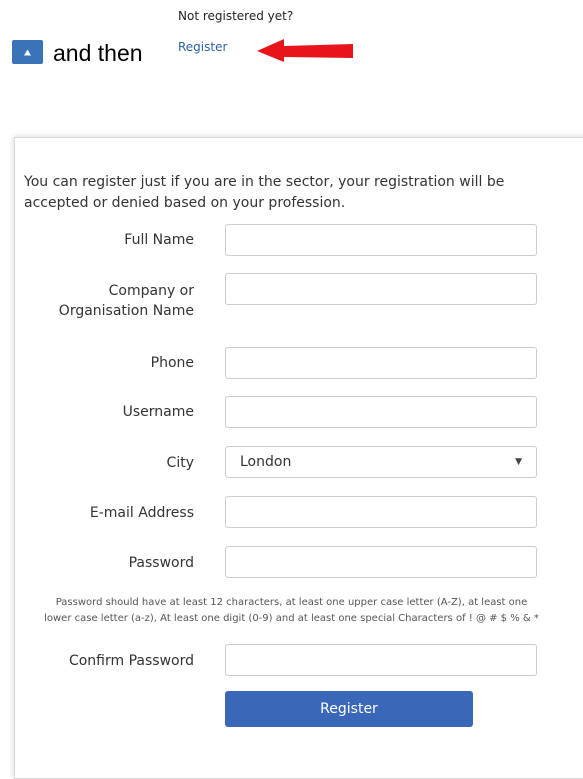 This screenshot has height=779, width=583. What do you see at coordinates (381, 412) in the screenshot?
I see `username-input` at bounding box center [381, 412].